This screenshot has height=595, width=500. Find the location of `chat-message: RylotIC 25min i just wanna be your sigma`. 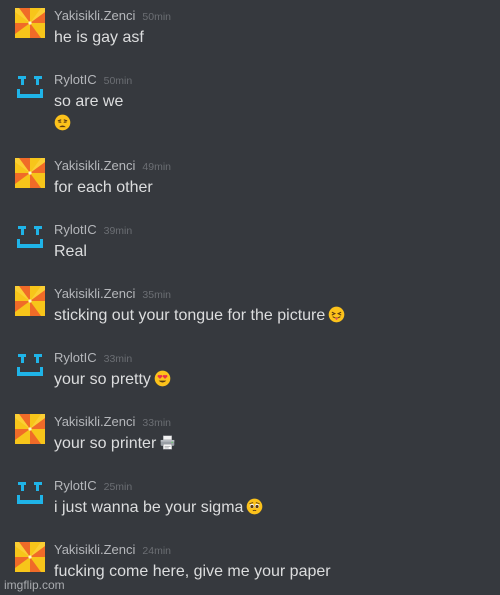

chat-message: RylotIC 25min i just wanna be your sigma is located at coordinates (250, 506).